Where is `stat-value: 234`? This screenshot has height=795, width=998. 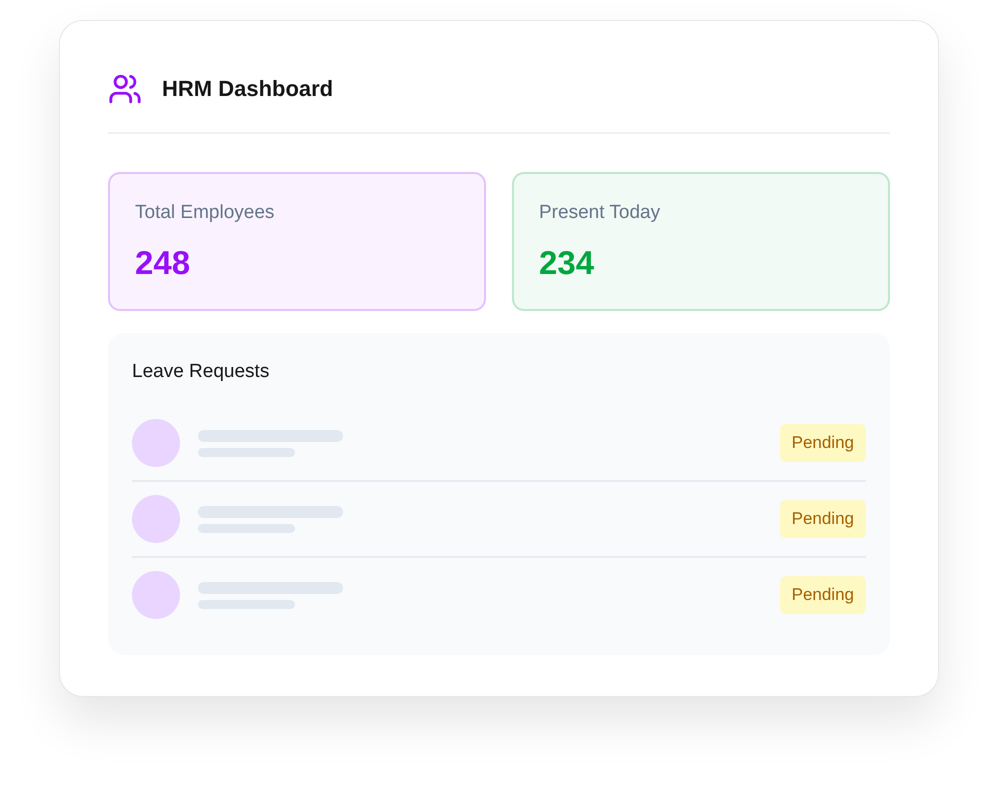 stat-value: 234 is located at coordinates (567, 263).